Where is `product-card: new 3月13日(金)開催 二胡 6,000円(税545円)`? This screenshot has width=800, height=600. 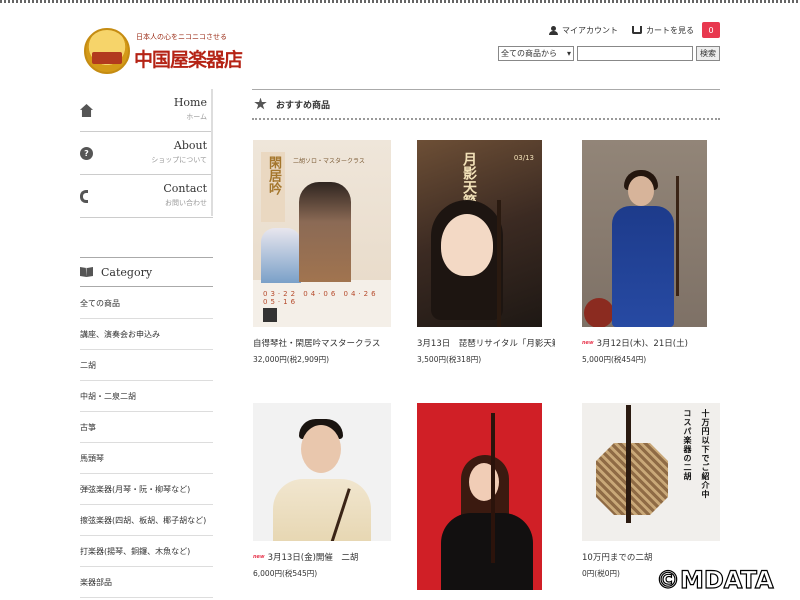
product-card: new 3月13日(金)開催 二胡 6,000円(税545円) is located at coordinates (322, 491).